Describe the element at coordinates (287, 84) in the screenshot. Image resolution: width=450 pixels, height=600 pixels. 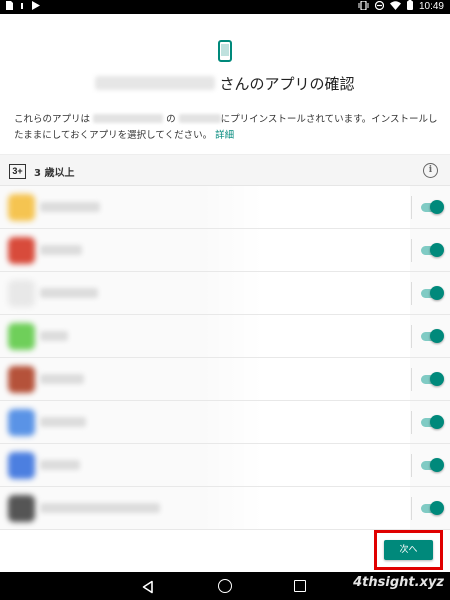
I see `page-title-suffix: さんのアプリの確認` at that location.